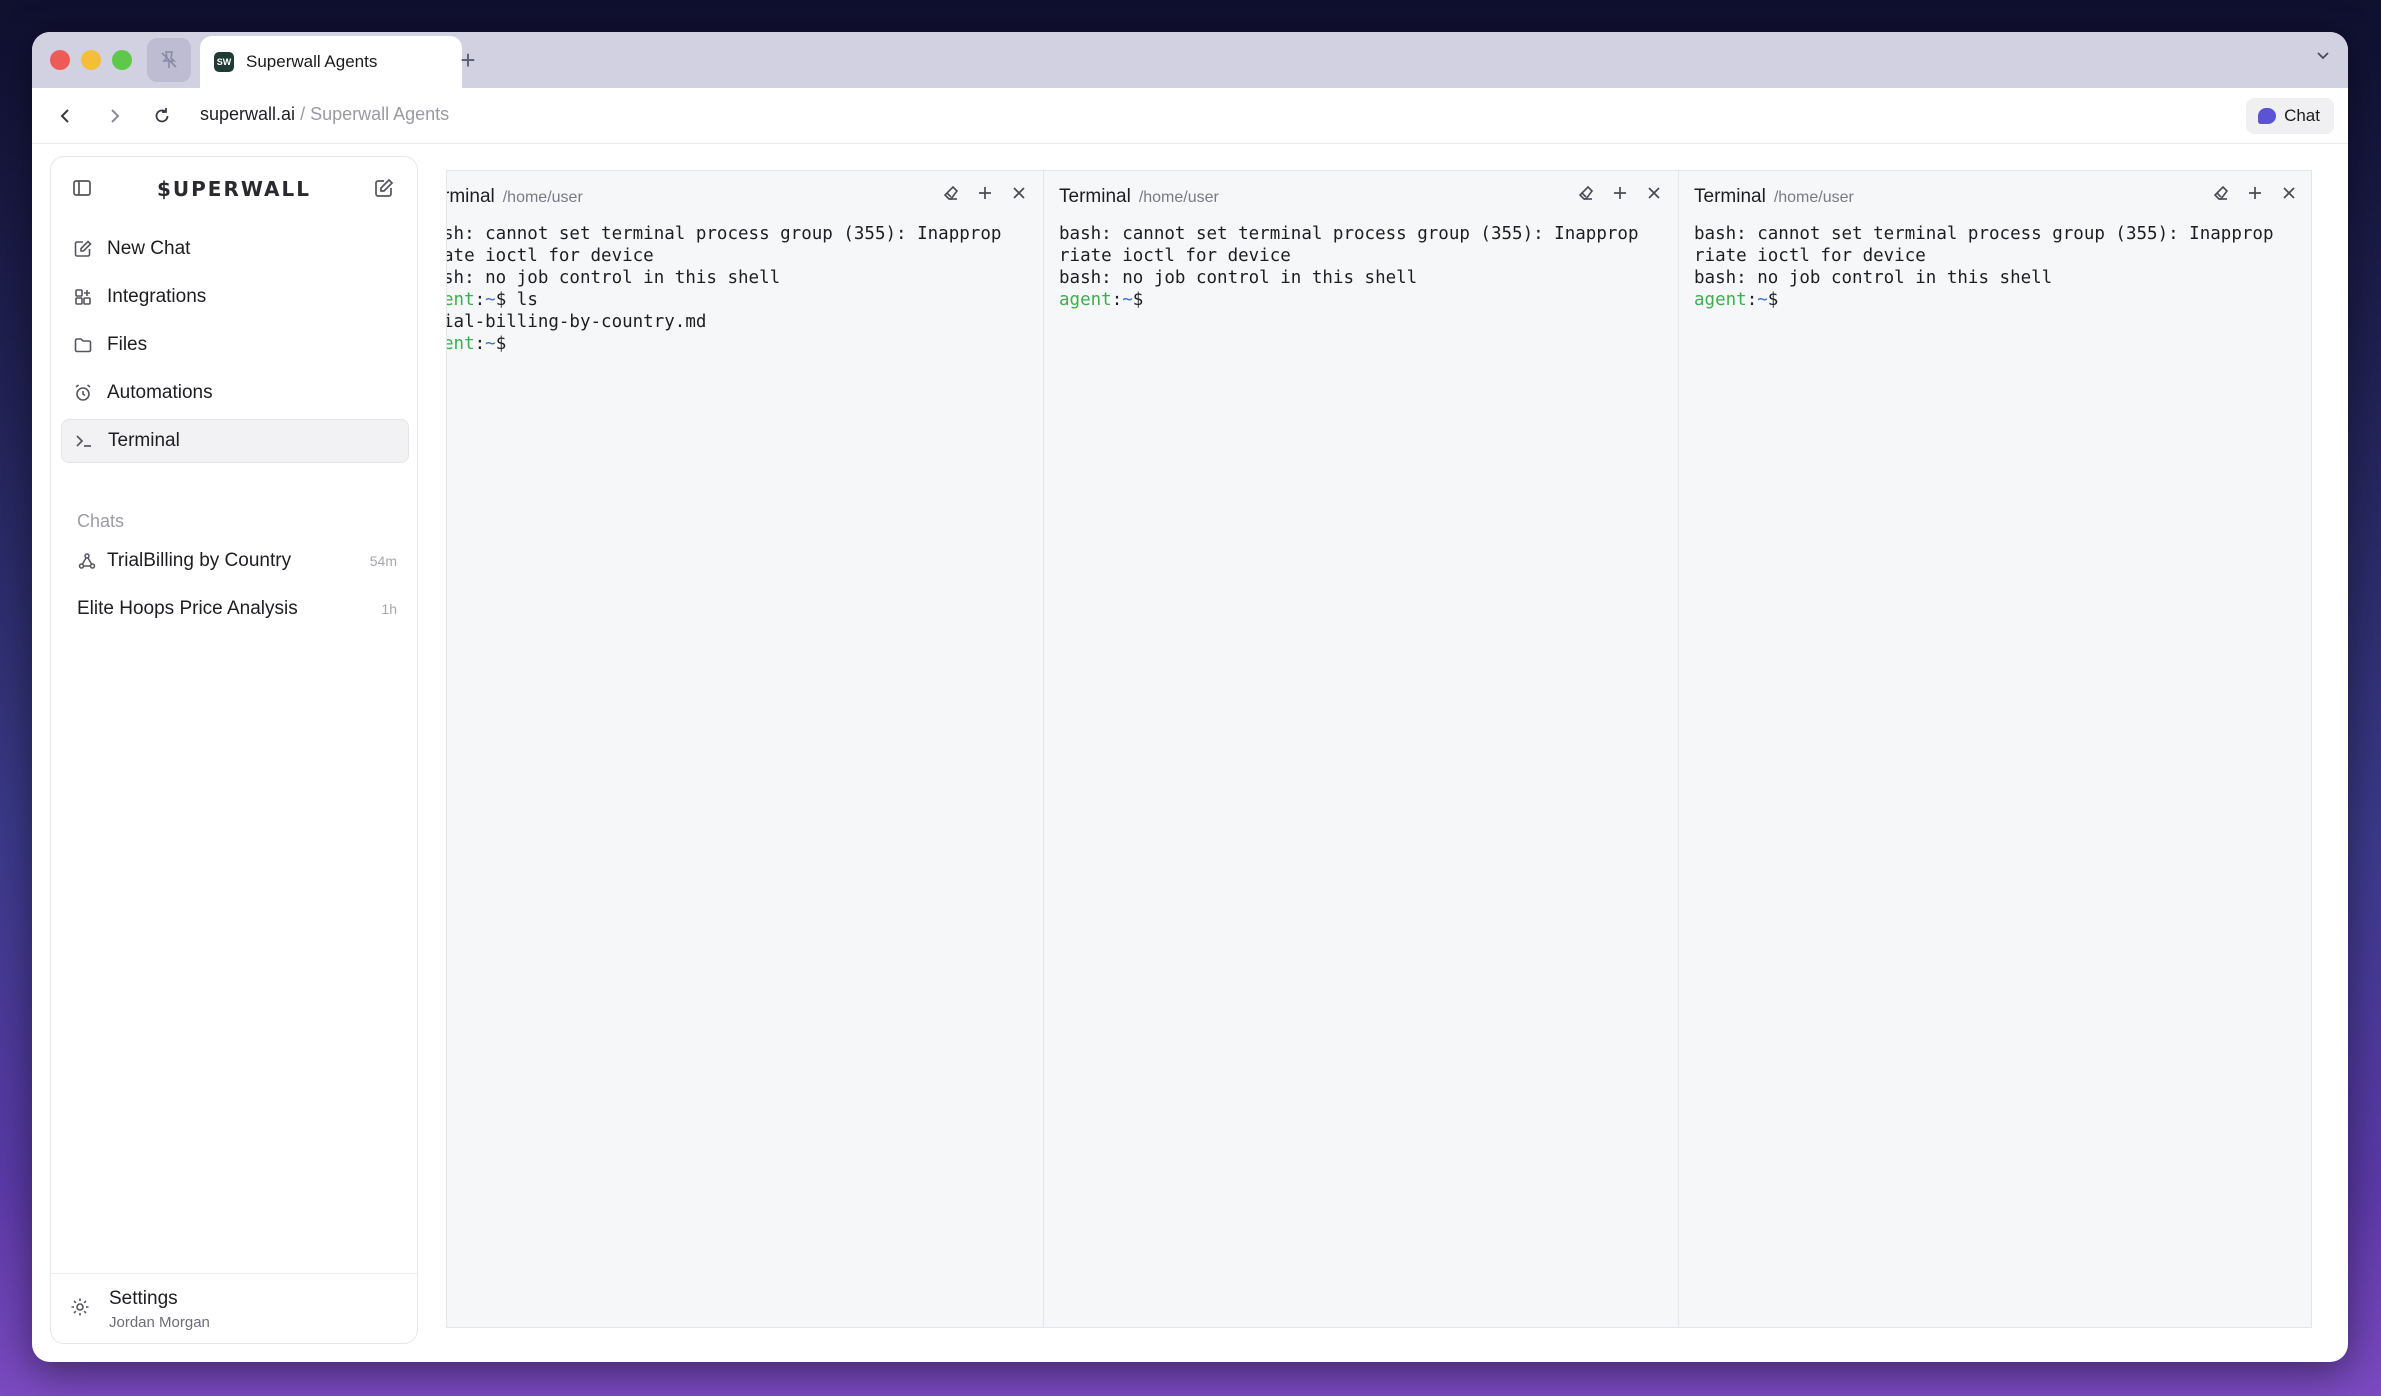 The width and height of the screenshot is (2381, 1396). I want to click on terminal-prompt-line: ent:~$ ls, so click(724, 300).